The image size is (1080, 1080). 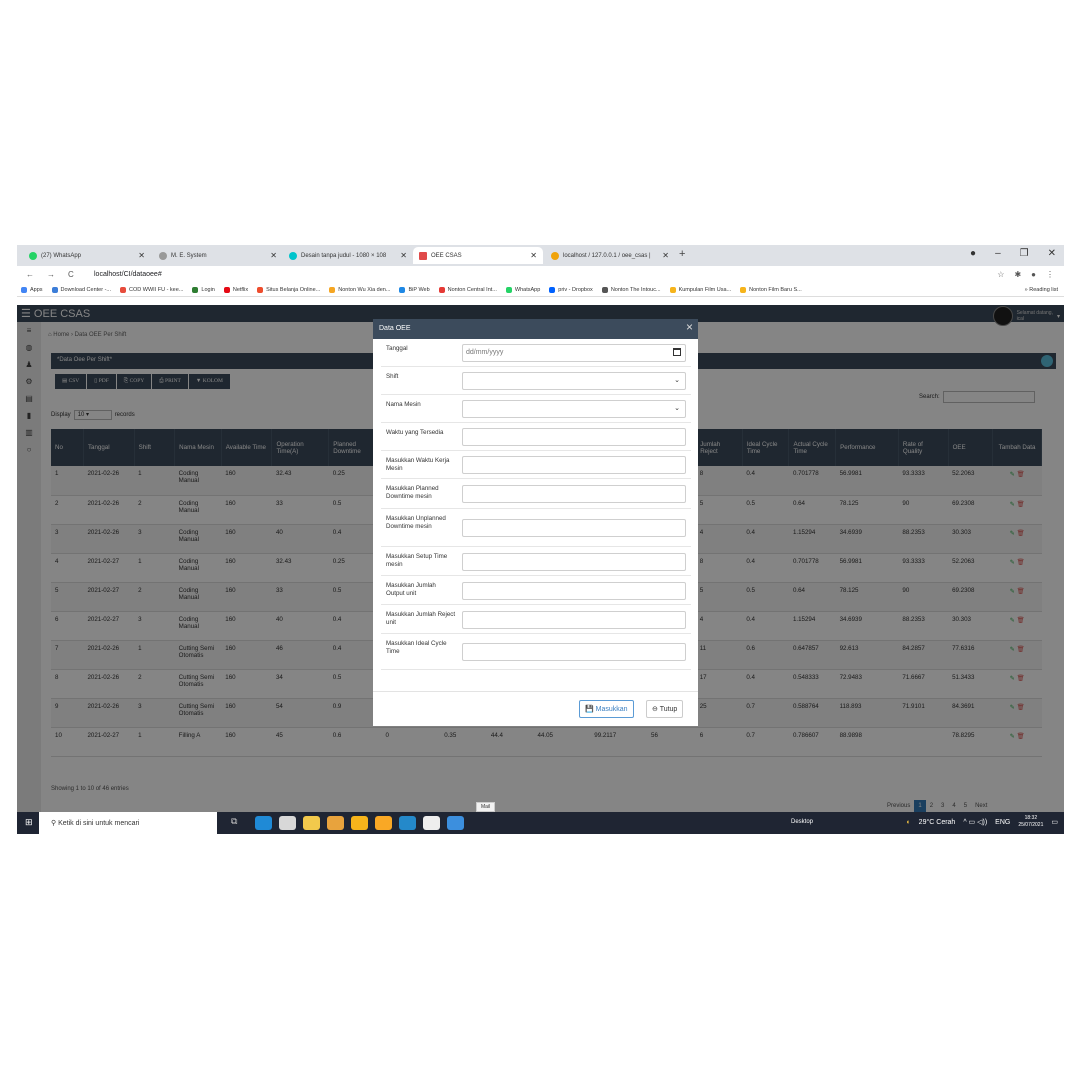 I want to click on file-explorer-icon, so click(x=311, y=823).